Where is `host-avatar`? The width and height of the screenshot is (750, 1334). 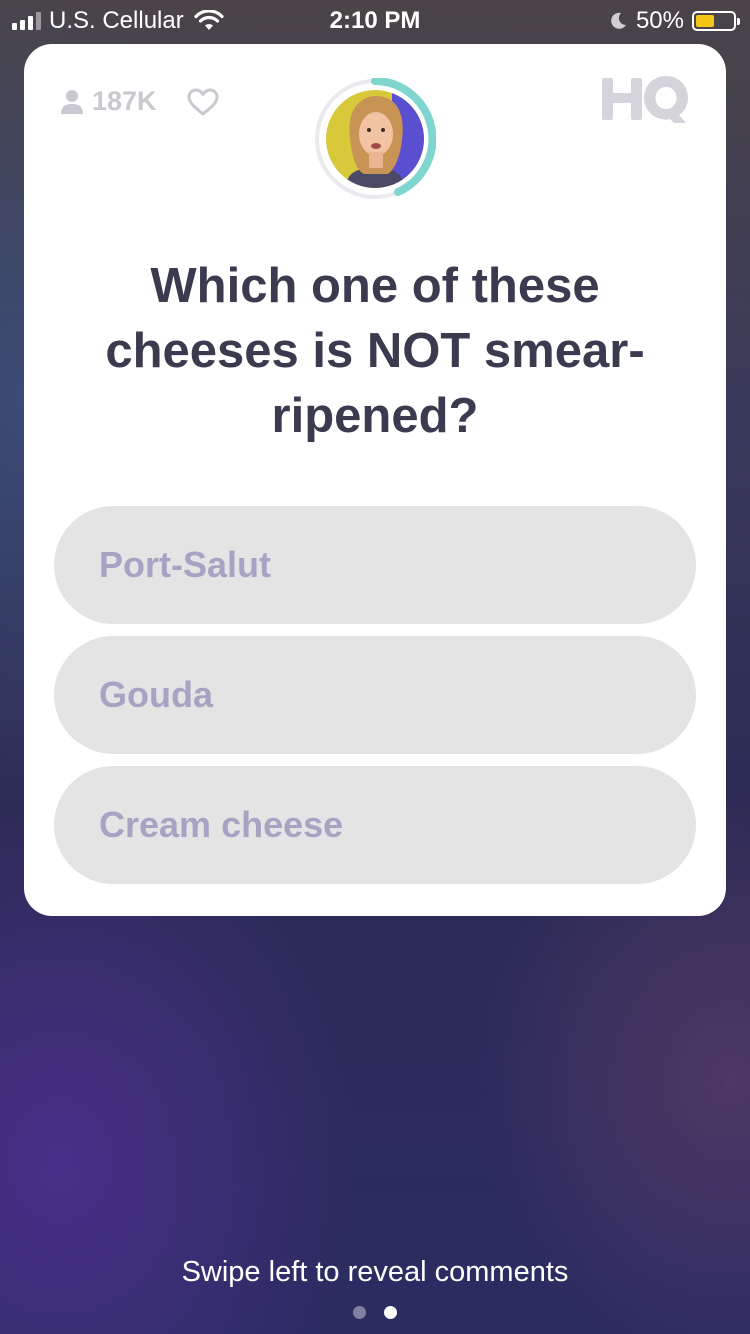
host-avatar is located at coordinates (375, 138).